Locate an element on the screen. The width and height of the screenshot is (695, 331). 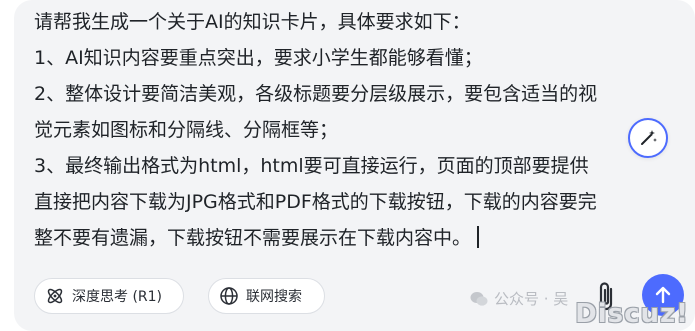
discuz-watermark: Discuz! is located at coordinates (632, 314).